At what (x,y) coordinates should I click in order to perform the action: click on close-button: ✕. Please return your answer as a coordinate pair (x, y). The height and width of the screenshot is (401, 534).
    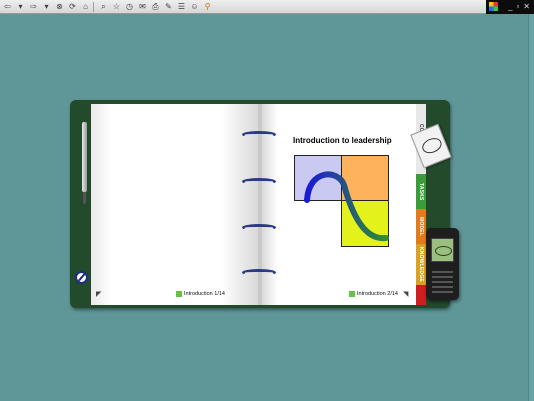
    Looking at the image, I should click on (526, 7).